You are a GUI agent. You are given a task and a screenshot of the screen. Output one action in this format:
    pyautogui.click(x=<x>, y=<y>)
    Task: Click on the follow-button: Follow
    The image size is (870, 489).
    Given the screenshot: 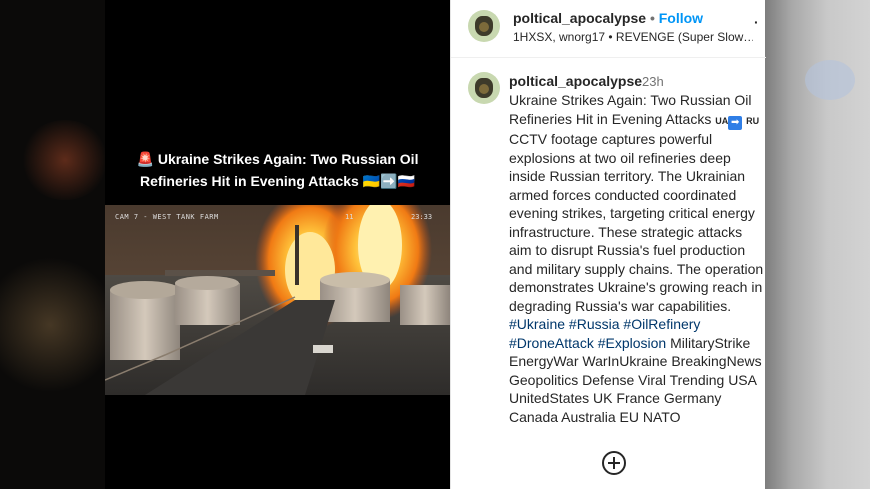 What is the action you would take?
    pyautogui.click(x=681, y=18)
    